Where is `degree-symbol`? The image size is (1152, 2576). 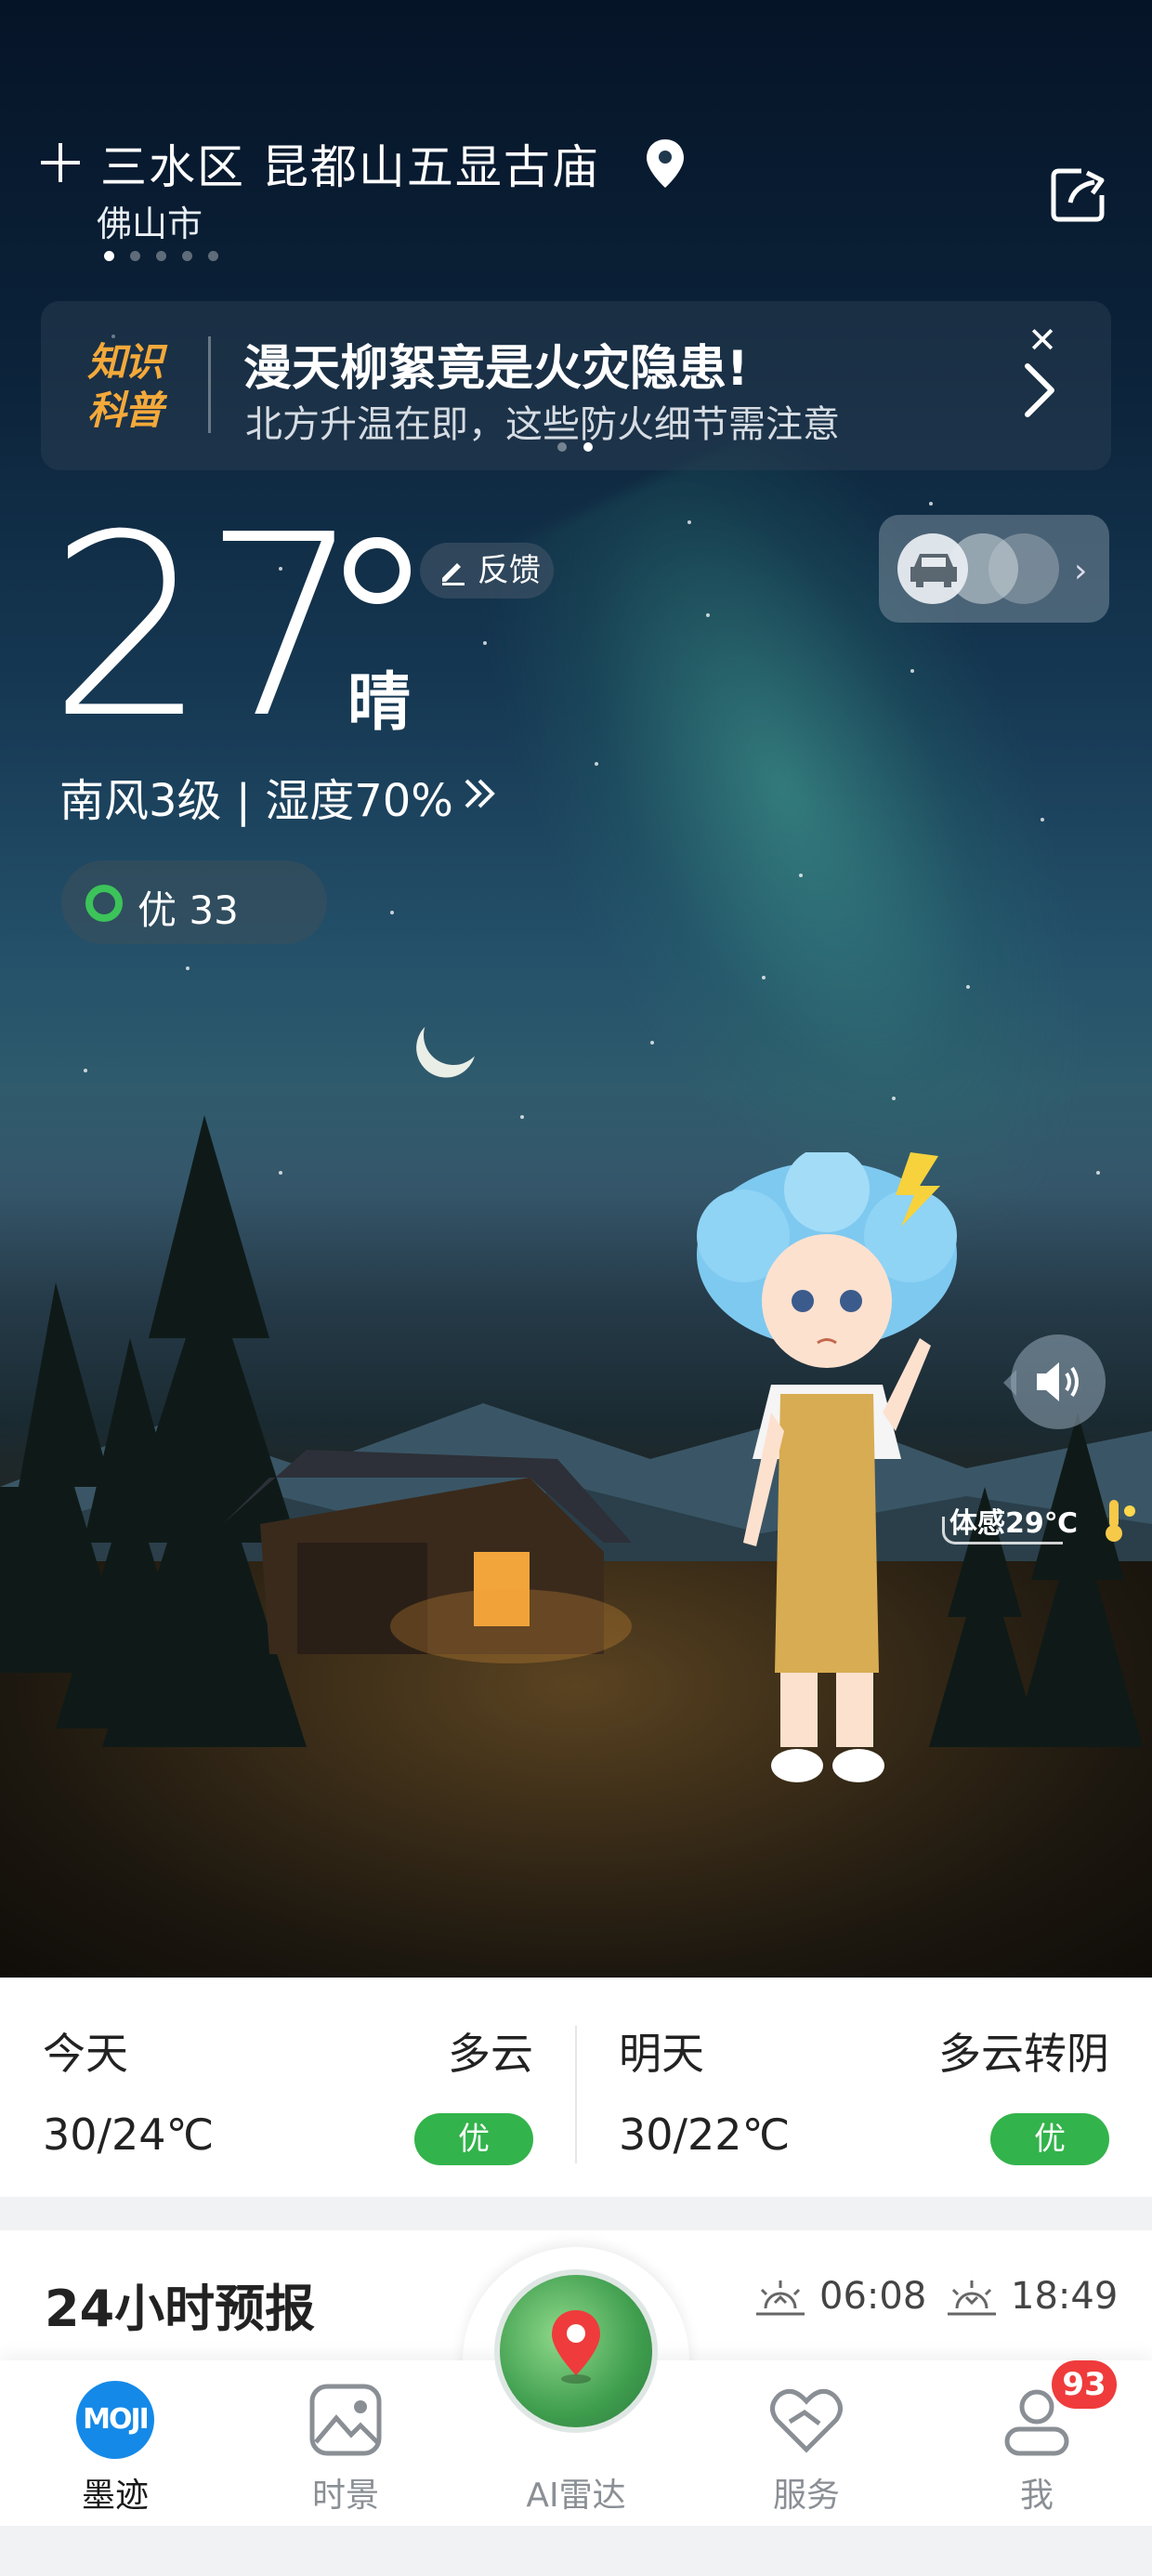
degree-symbol is located at coordinates (377, 570).